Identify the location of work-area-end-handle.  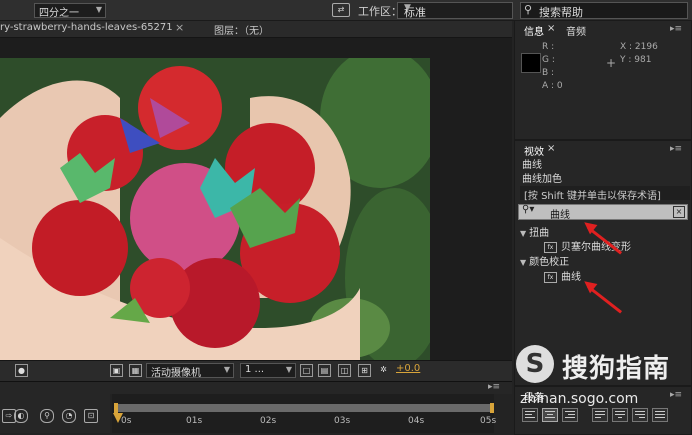
(492, 408).